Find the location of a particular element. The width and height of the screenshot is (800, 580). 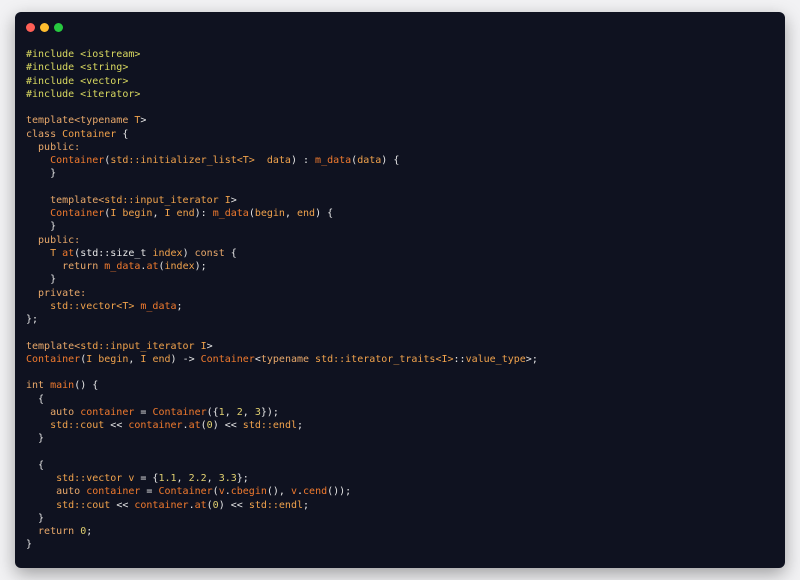

code-token: std::cout is located at coordinates (68, 425).